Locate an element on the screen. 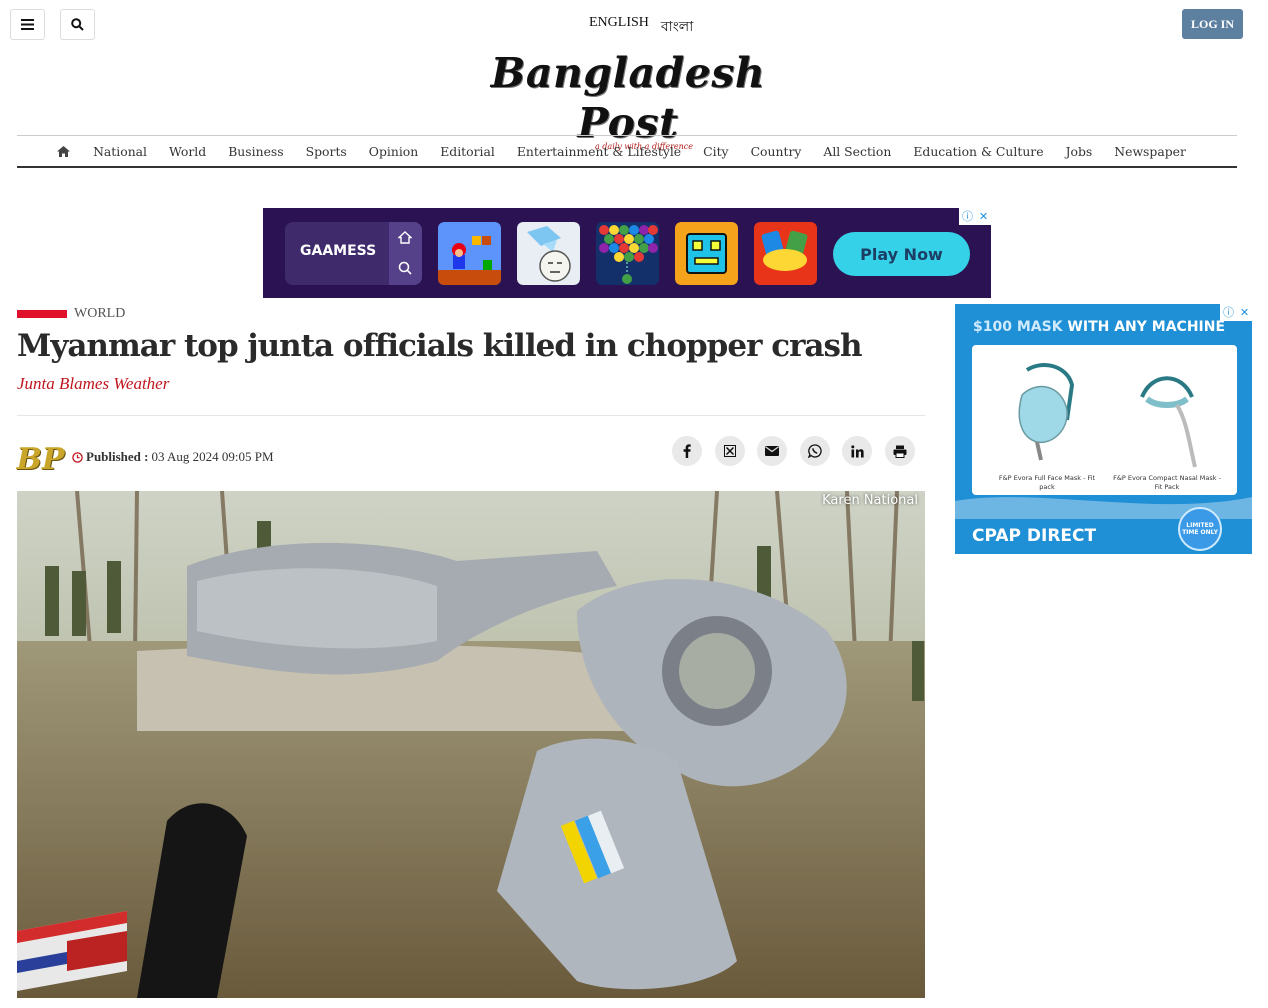  author-logo: BP is located at coordinates (40, 459).